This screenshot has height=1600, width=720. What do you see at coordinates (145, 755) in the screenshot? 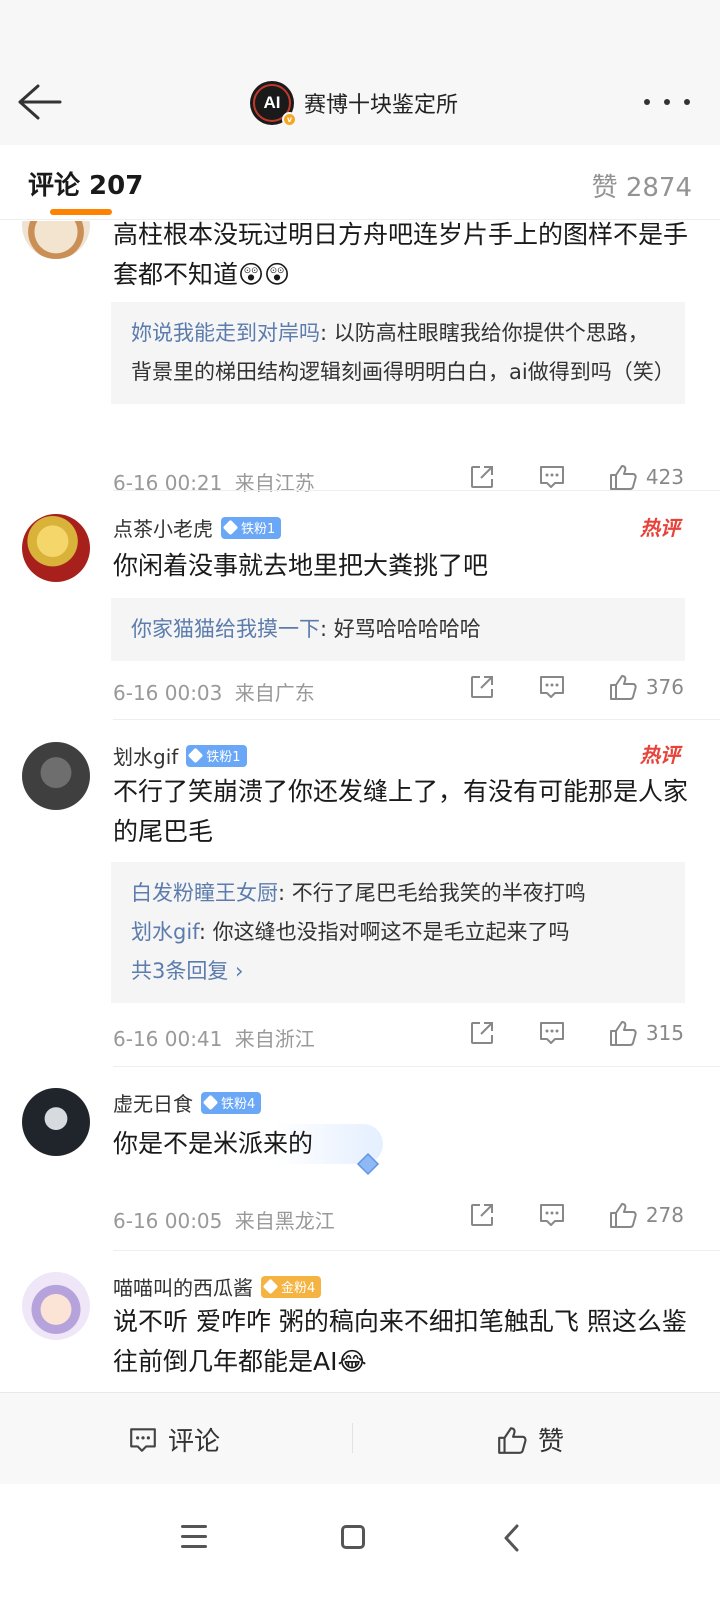
I see `comment-username: 划水gif` at bounding box center [145, 755].